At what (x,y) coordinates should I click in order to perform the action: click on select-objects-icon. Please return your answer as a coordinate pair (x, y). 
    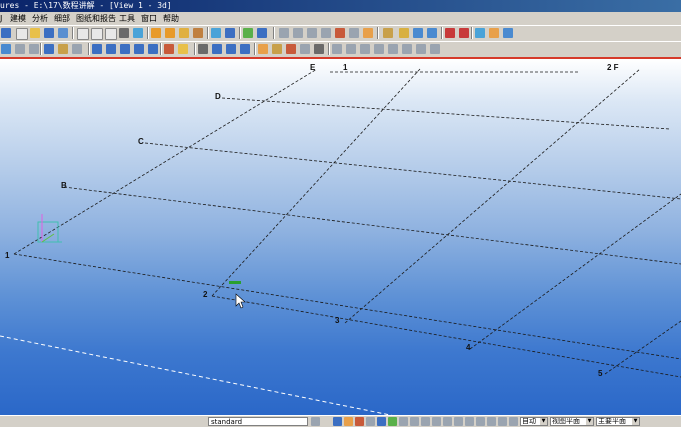
    Looking at the image, I should click on (436, 421).